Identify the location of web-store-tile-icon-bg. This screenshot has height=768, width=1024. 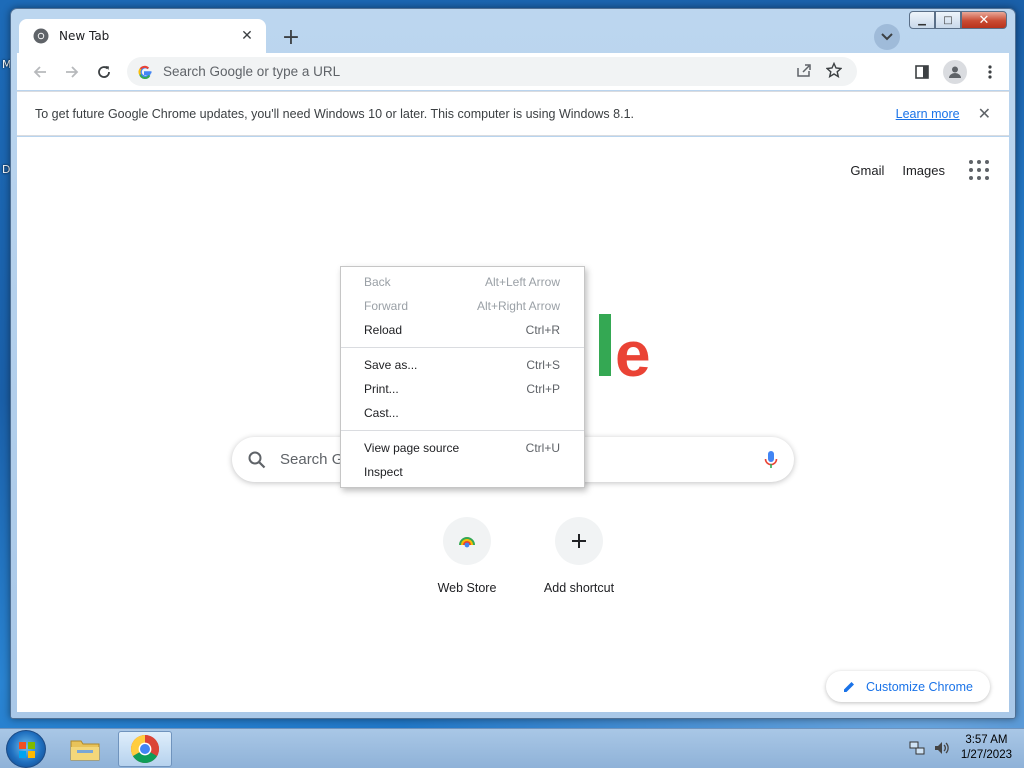
(467, 541).